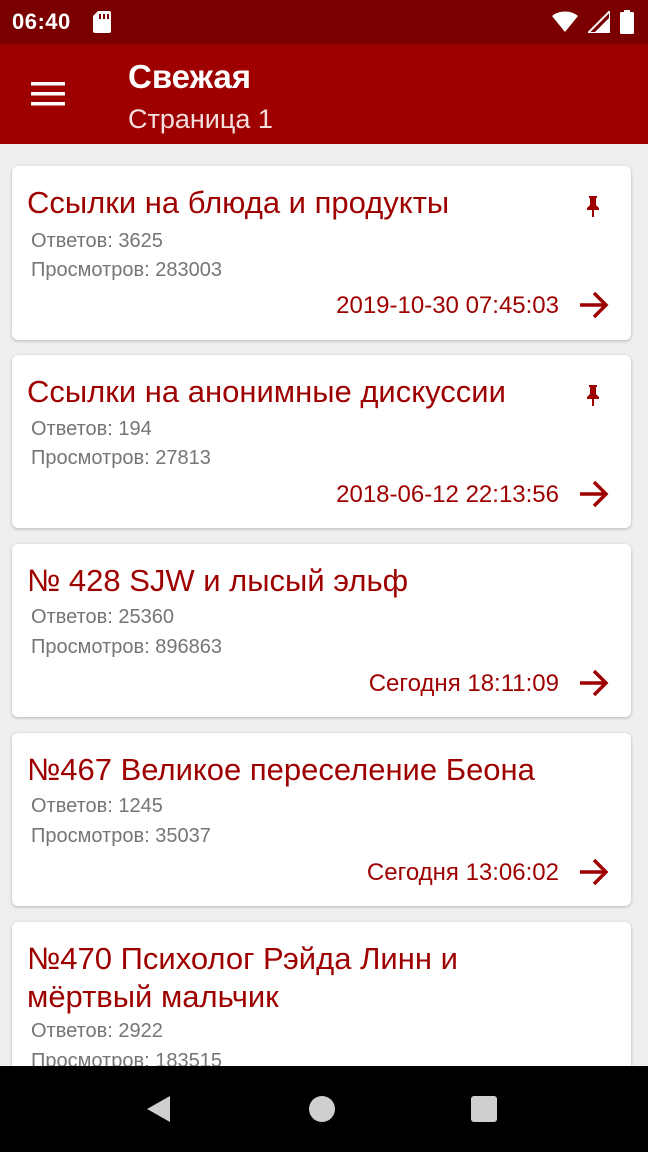 Image resolution: width=648 pixels, height=1152 pixels. I want to click on thread-views: Просмотров: 183515, so click(126, 1058).